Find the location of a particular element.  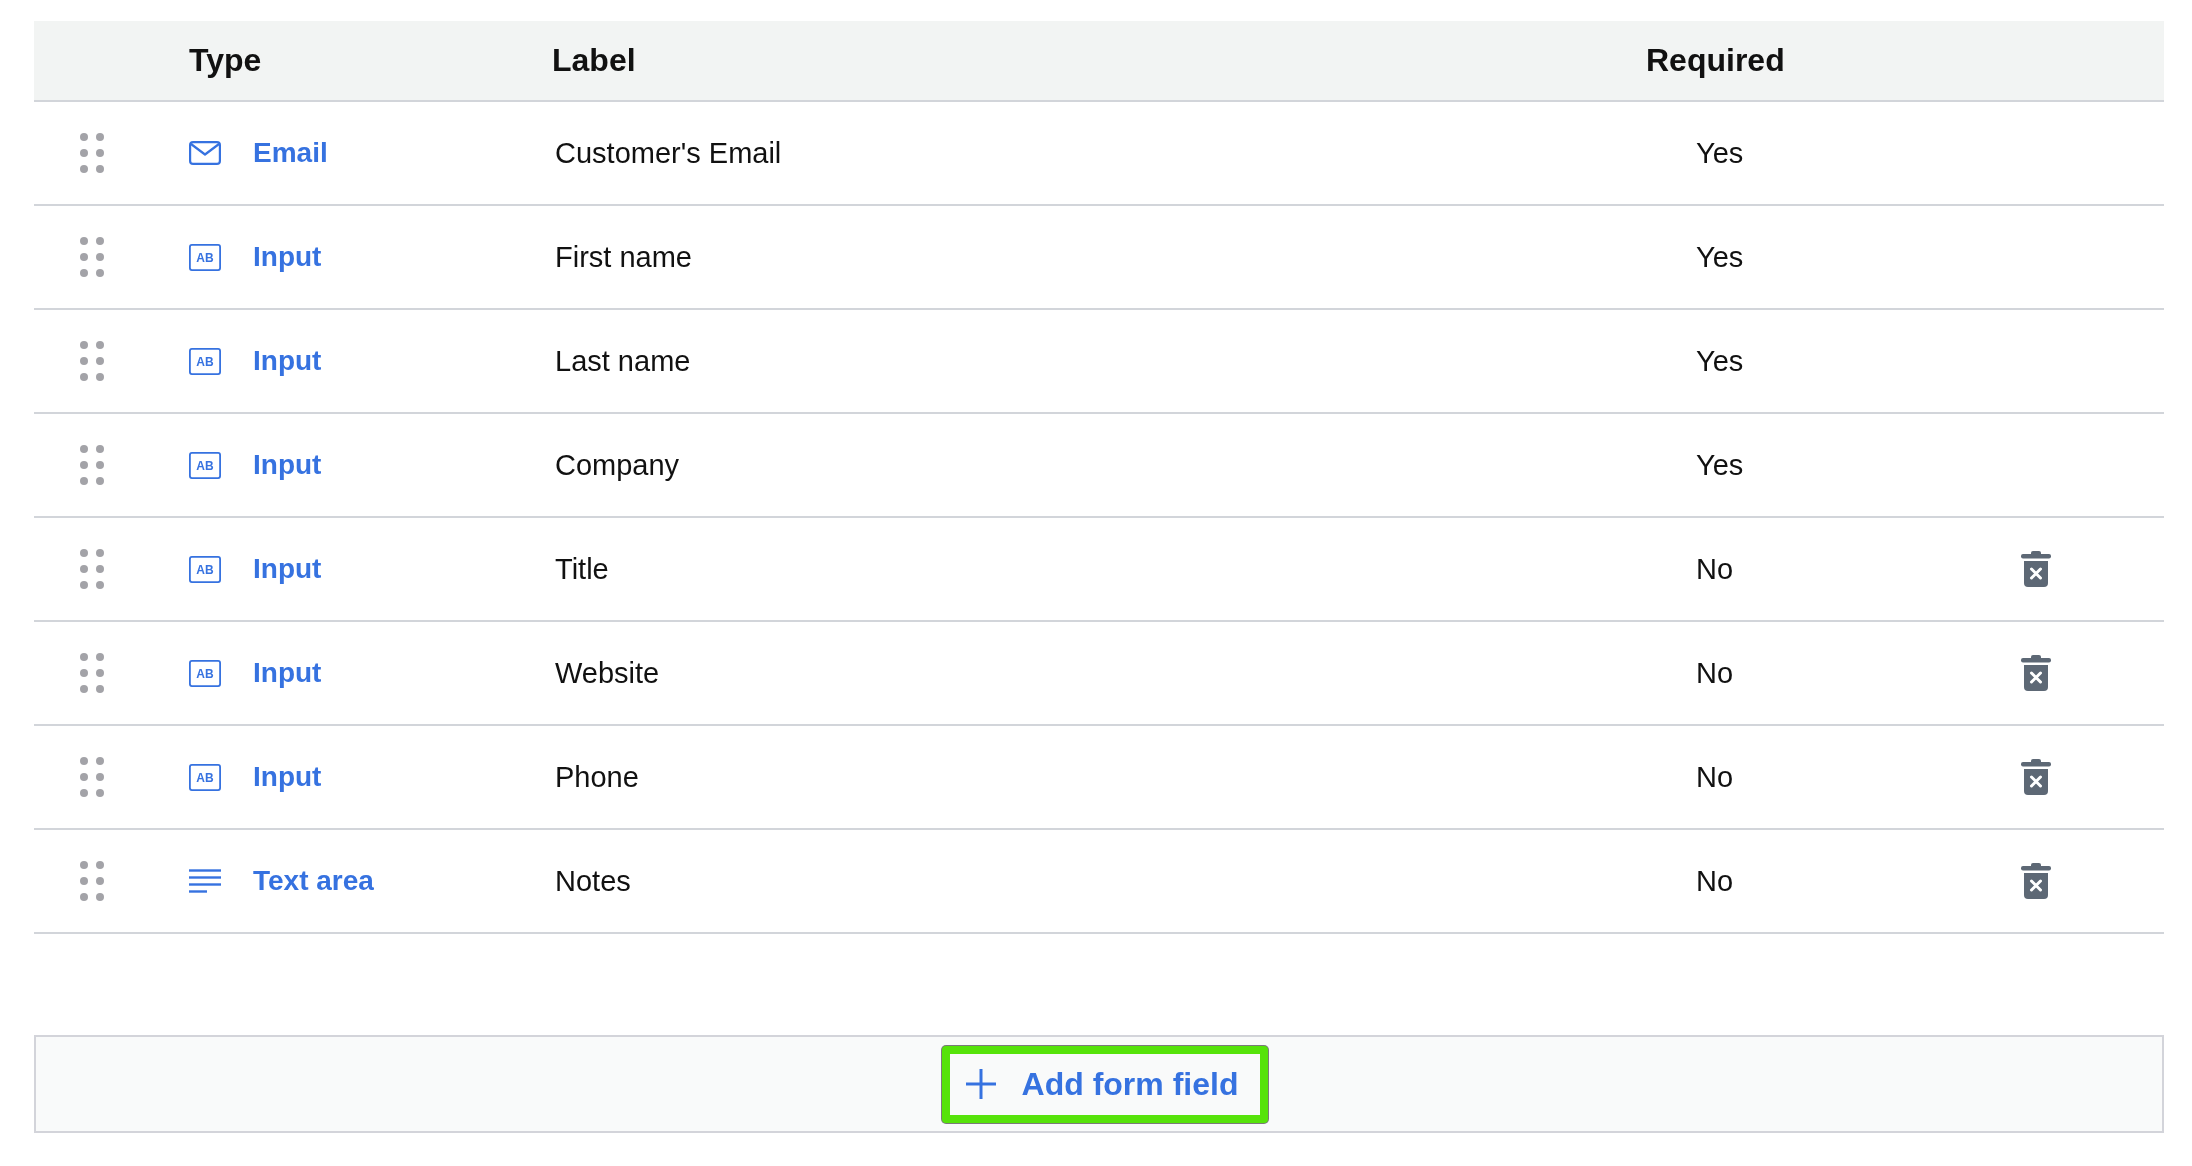

field-label: Phone is located at coordinates (596, 776).